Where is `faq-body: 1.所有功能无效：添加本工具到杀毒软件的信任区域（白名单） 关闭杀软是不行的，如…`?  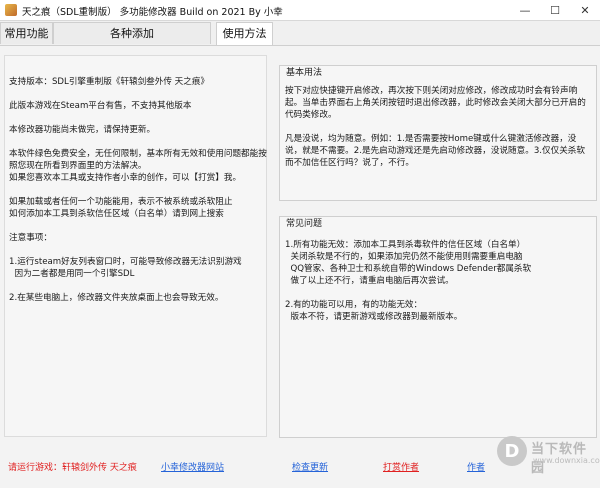
faq-body: 1.所有功能无效：添加本工具到杀毒软件的信任区域（白名单） 关闭杀软是不行的，如… is located at coordinates (438, 281).